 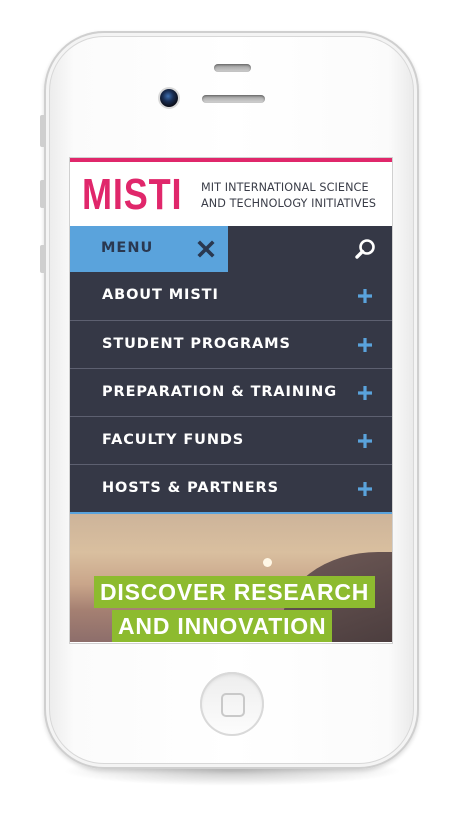 What do you see at coordinates (42, 131) in the screenshot?
I see `mute-switch` at bounding box center [42, 131].